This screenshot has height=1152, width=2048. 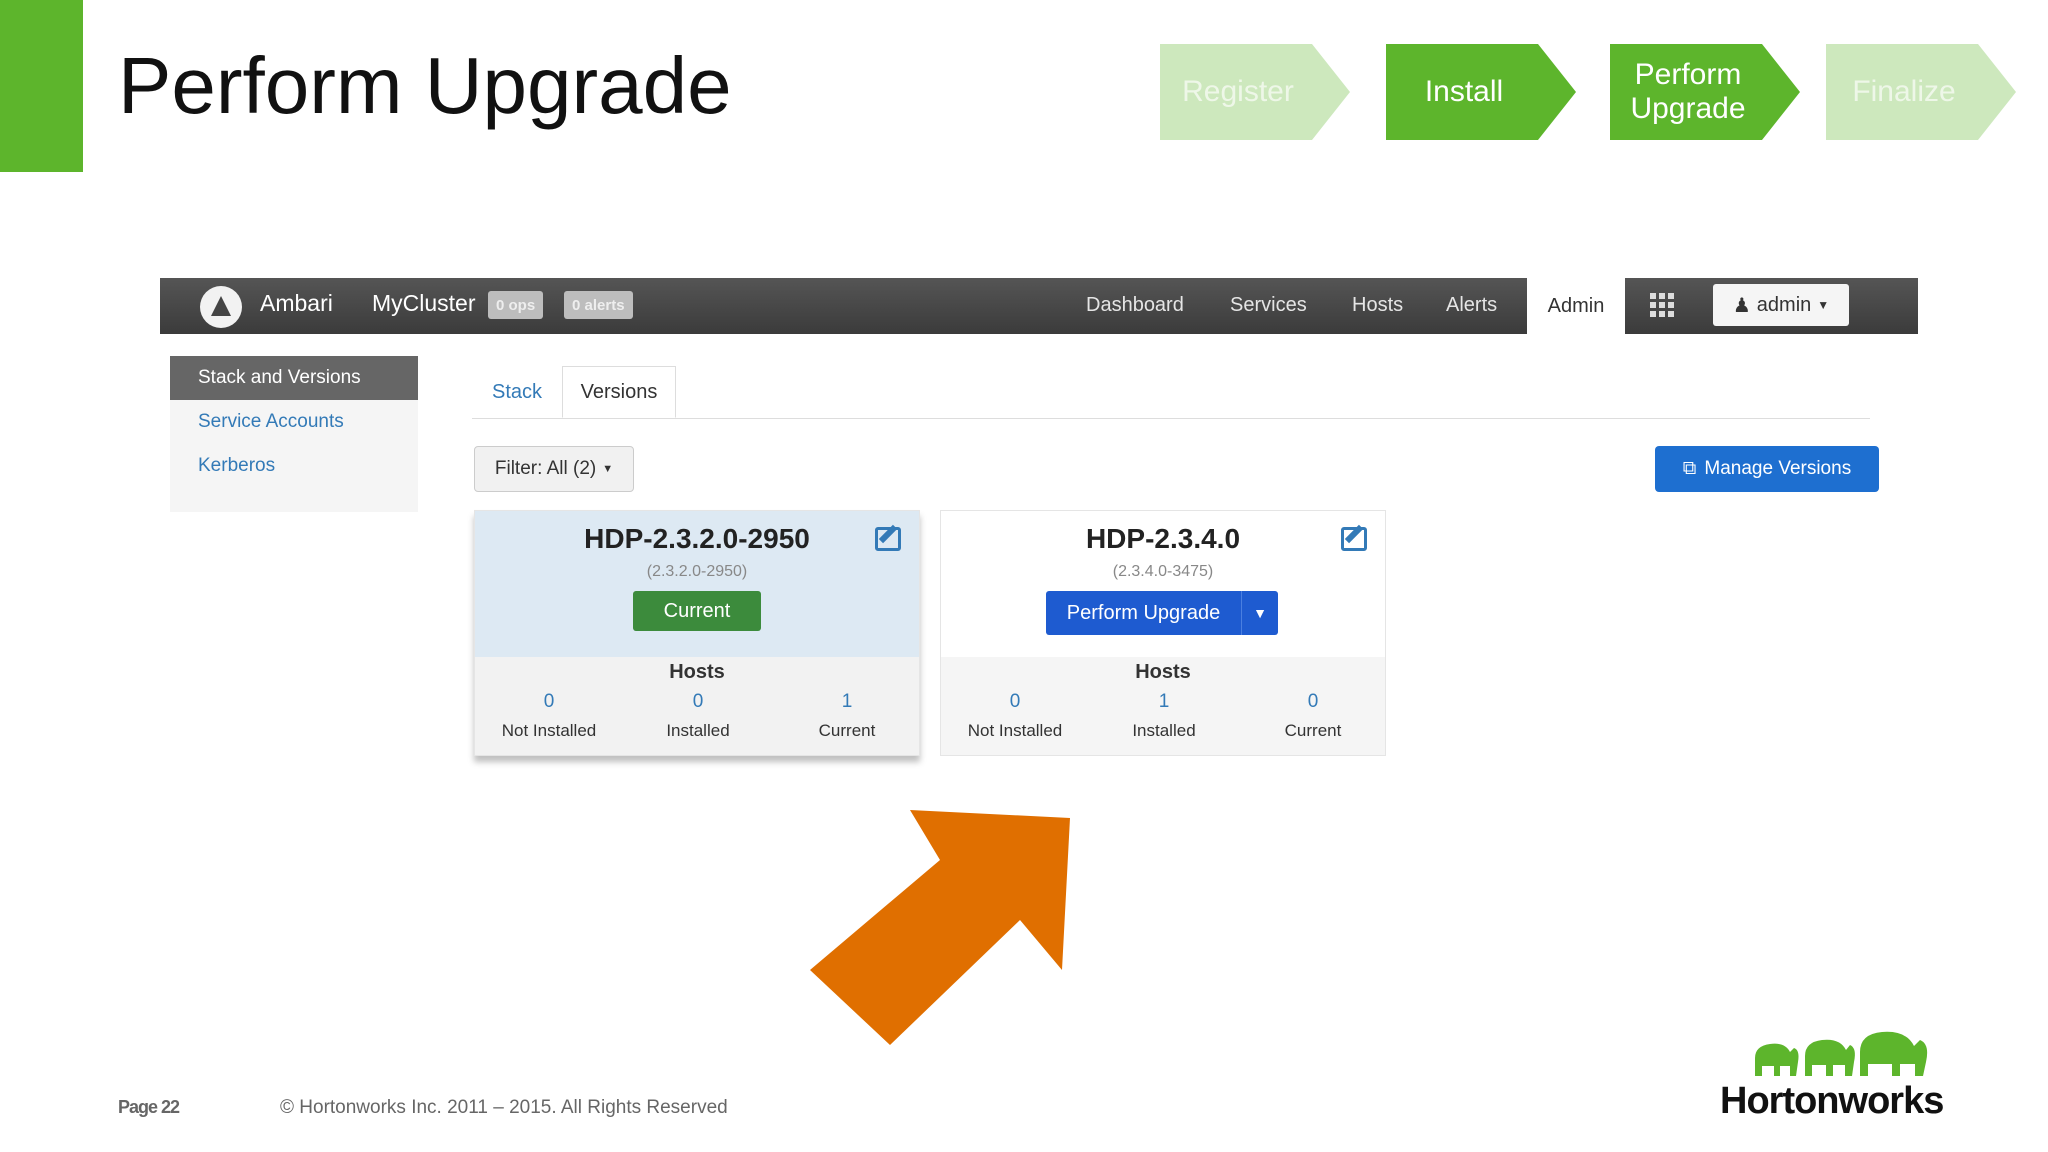 I want to click on manage-versions-button: ⧉ Manage Versions, so click(x=1767, y=469).